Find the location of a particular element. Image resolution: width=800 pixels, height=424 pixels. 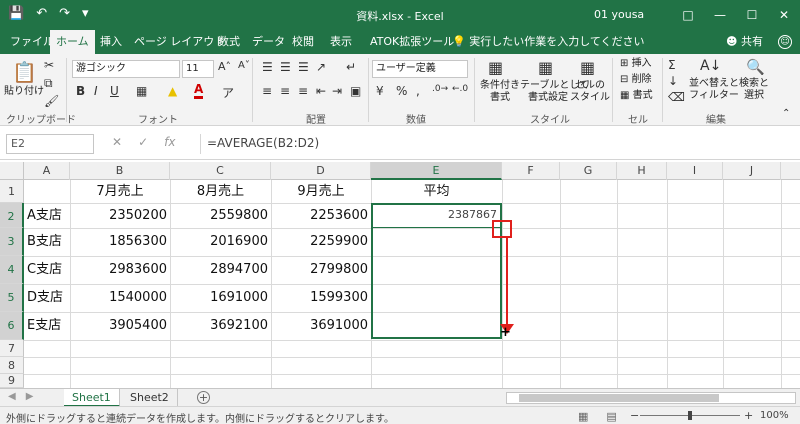

cell-d5: 1599300 is located at coordinates (321, 298).